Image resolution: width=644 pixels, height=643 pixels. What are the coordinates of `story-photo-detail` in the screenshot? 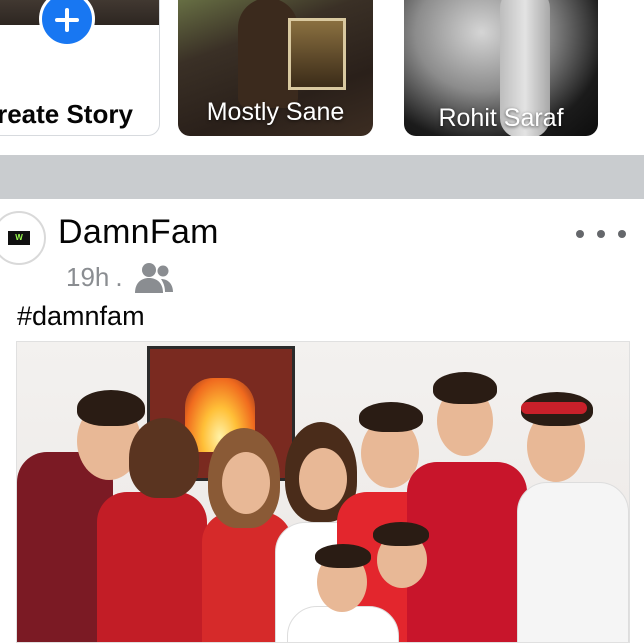 It's located at (317, 54).